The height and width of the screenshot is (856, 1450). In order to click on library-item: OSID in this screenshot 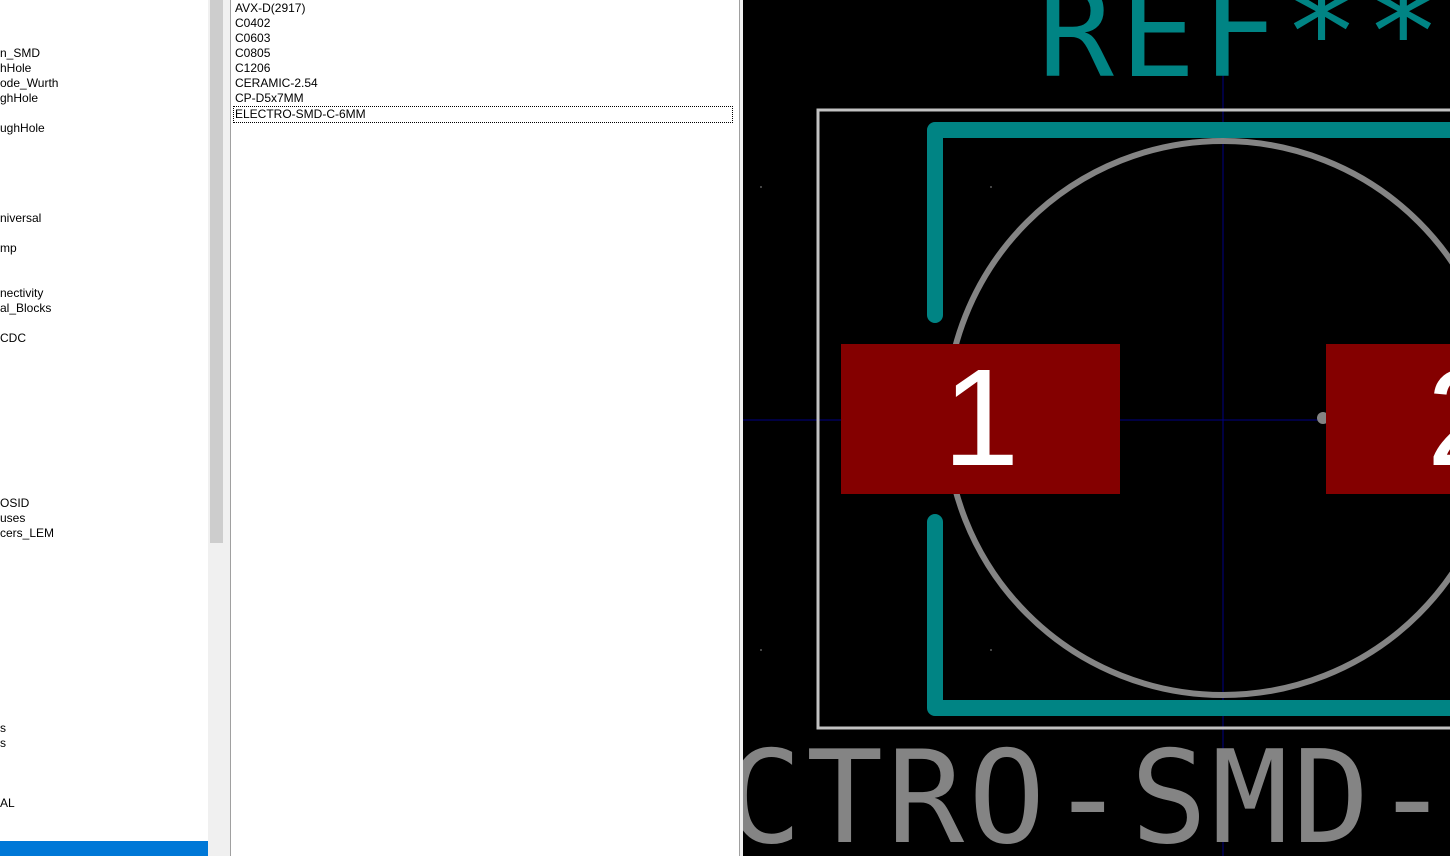, I will do `click(14, 503)`.